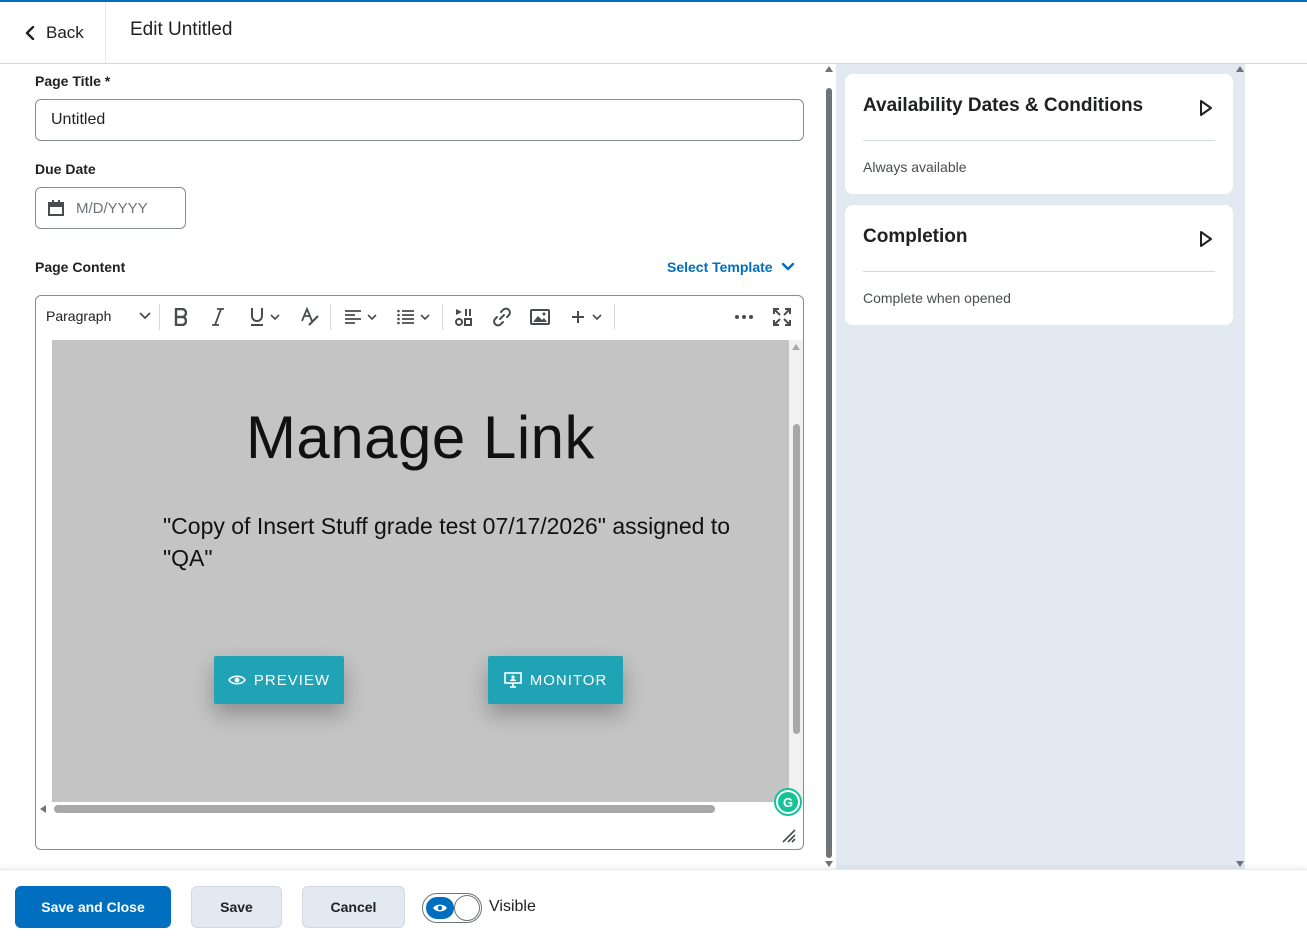 Image resolution: width=1307 pixels, height=941 pixels. What do you see at coordinates (80, 267) in the screenshot?
I see `page-content-label: Page Content` at bounding box center [80, 267].